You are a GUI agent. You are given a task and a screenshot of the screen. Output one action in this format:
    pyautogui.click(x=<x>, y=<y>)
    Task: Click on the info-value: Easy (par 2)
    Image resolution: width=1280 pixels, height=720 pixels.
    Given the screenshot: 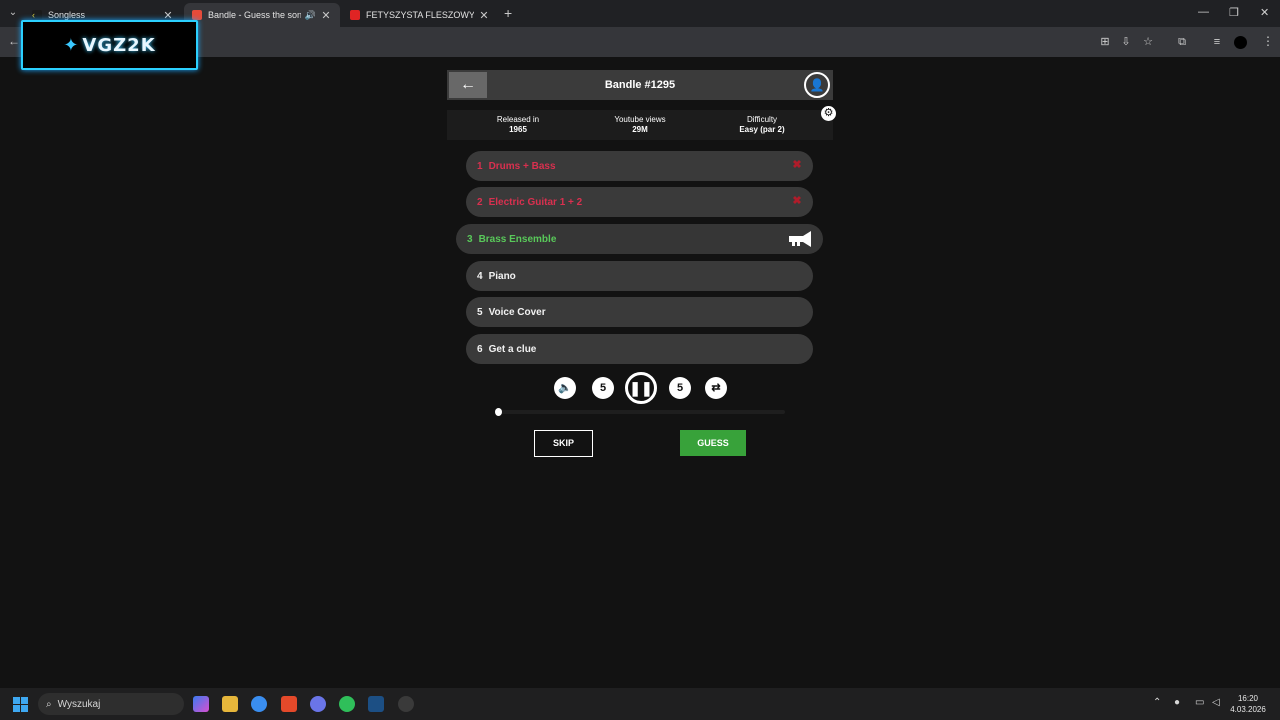 What is the action you would take?
    pyautogui.click(x=762, y=129)
    